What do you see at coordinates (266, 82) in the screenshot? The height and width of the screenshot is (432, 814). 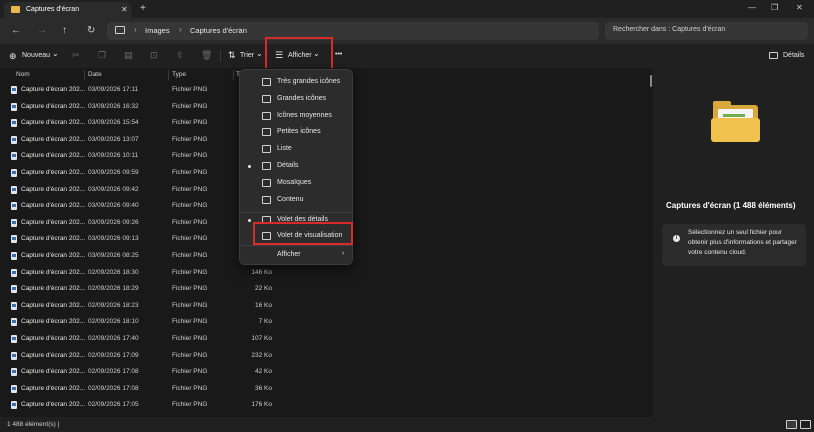 I see `extra-large-icons-icon` at bounding box center [266, 82].